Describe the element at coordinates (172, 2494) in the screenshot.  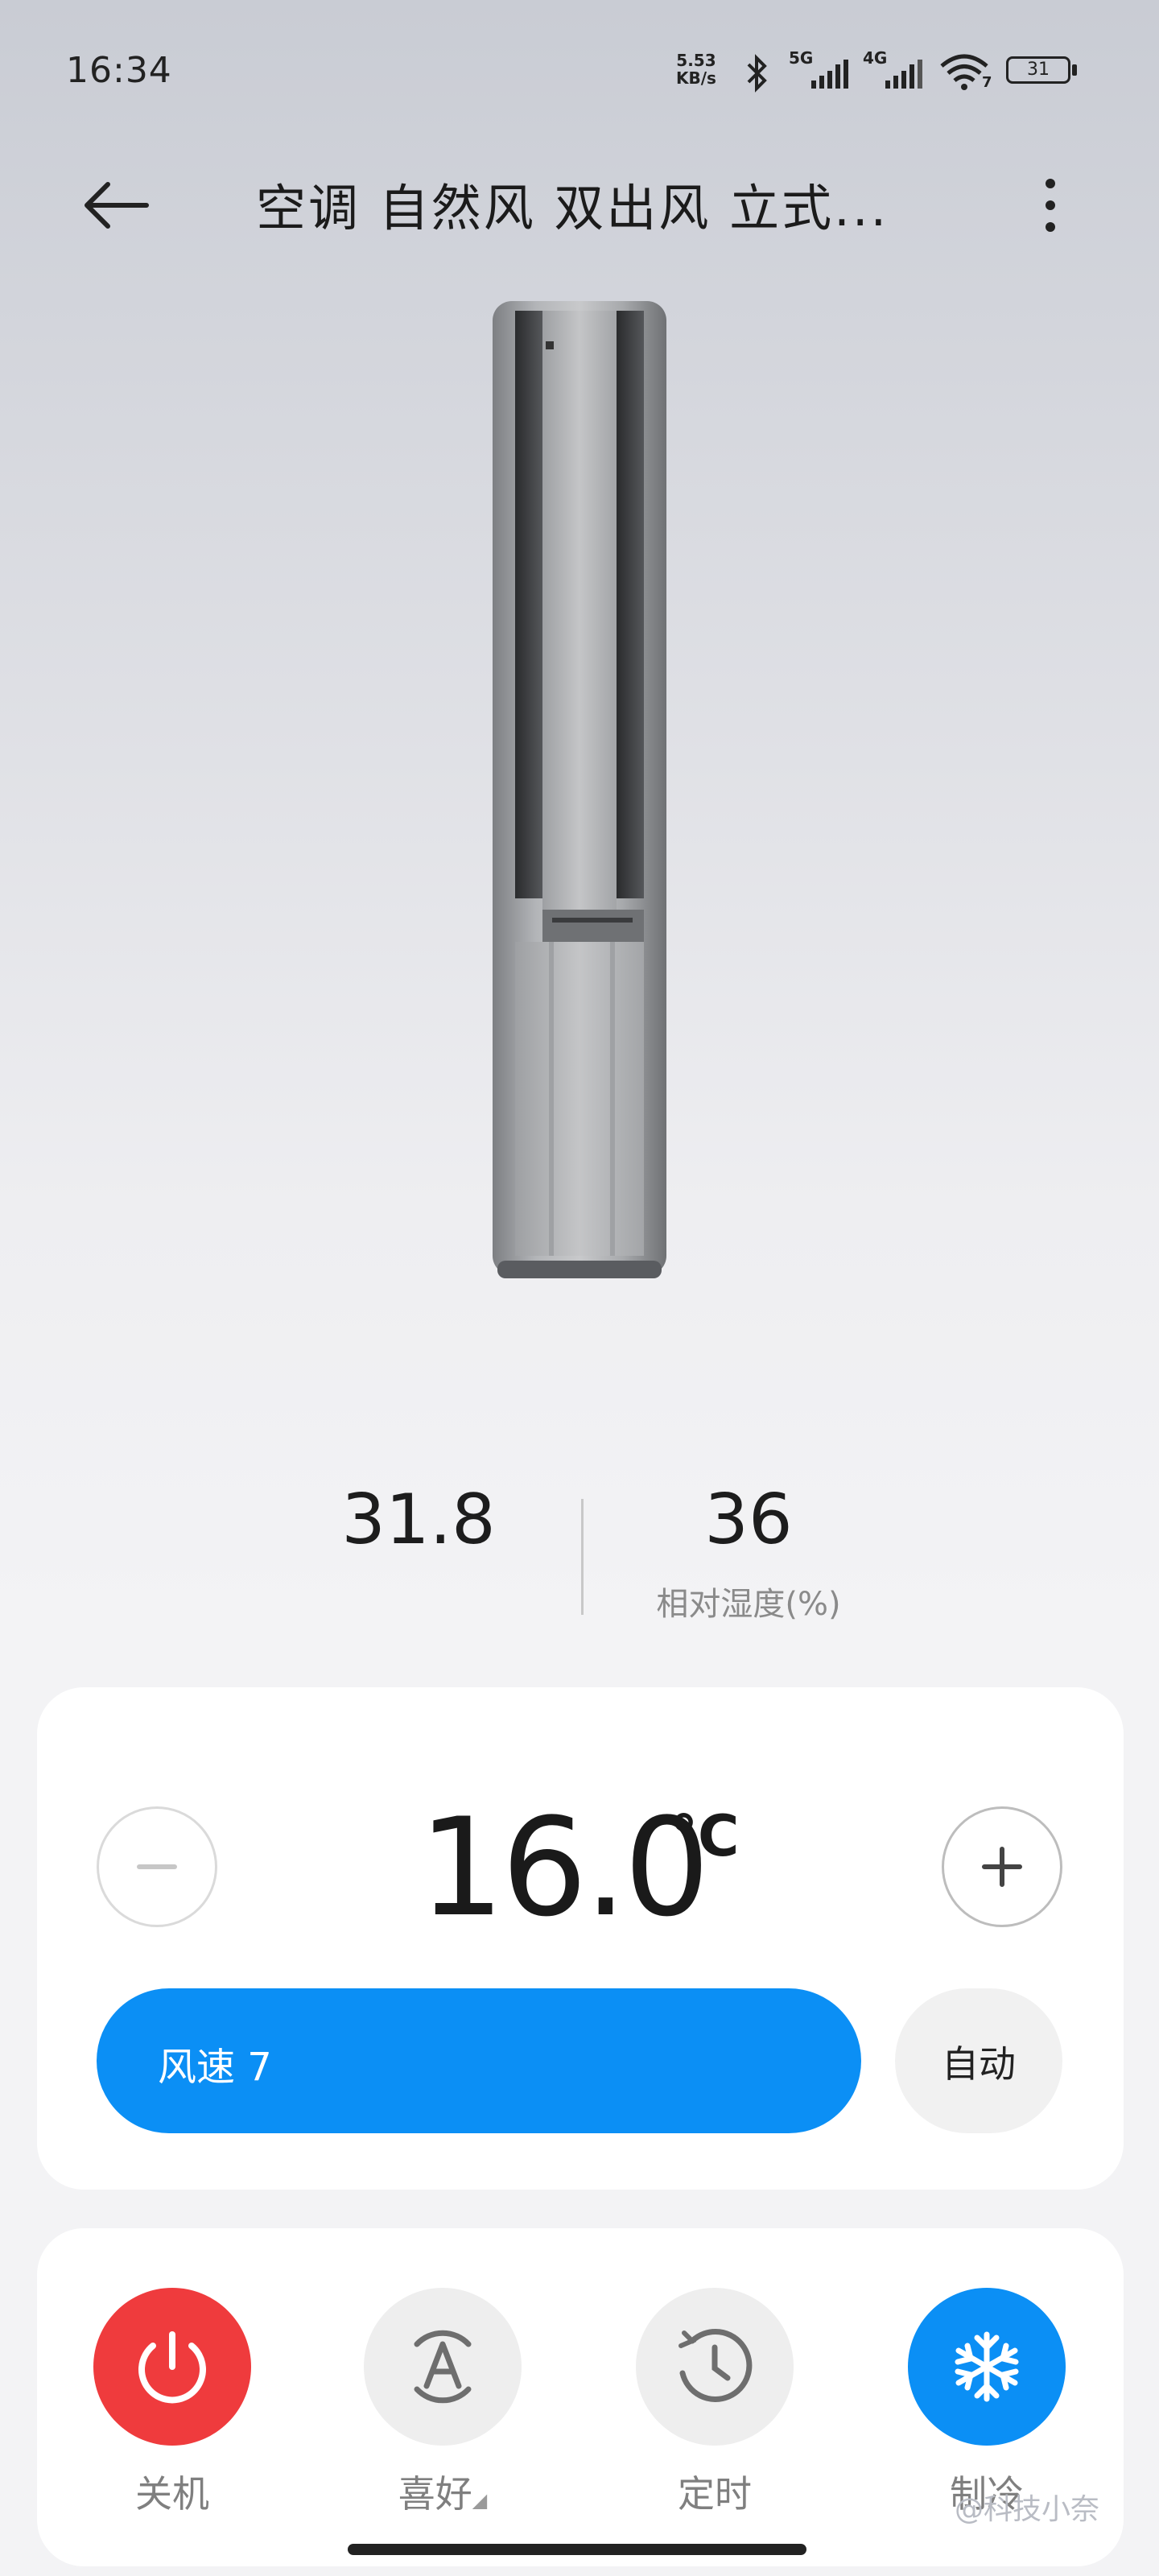
I see `power-label: 关机` at that location.